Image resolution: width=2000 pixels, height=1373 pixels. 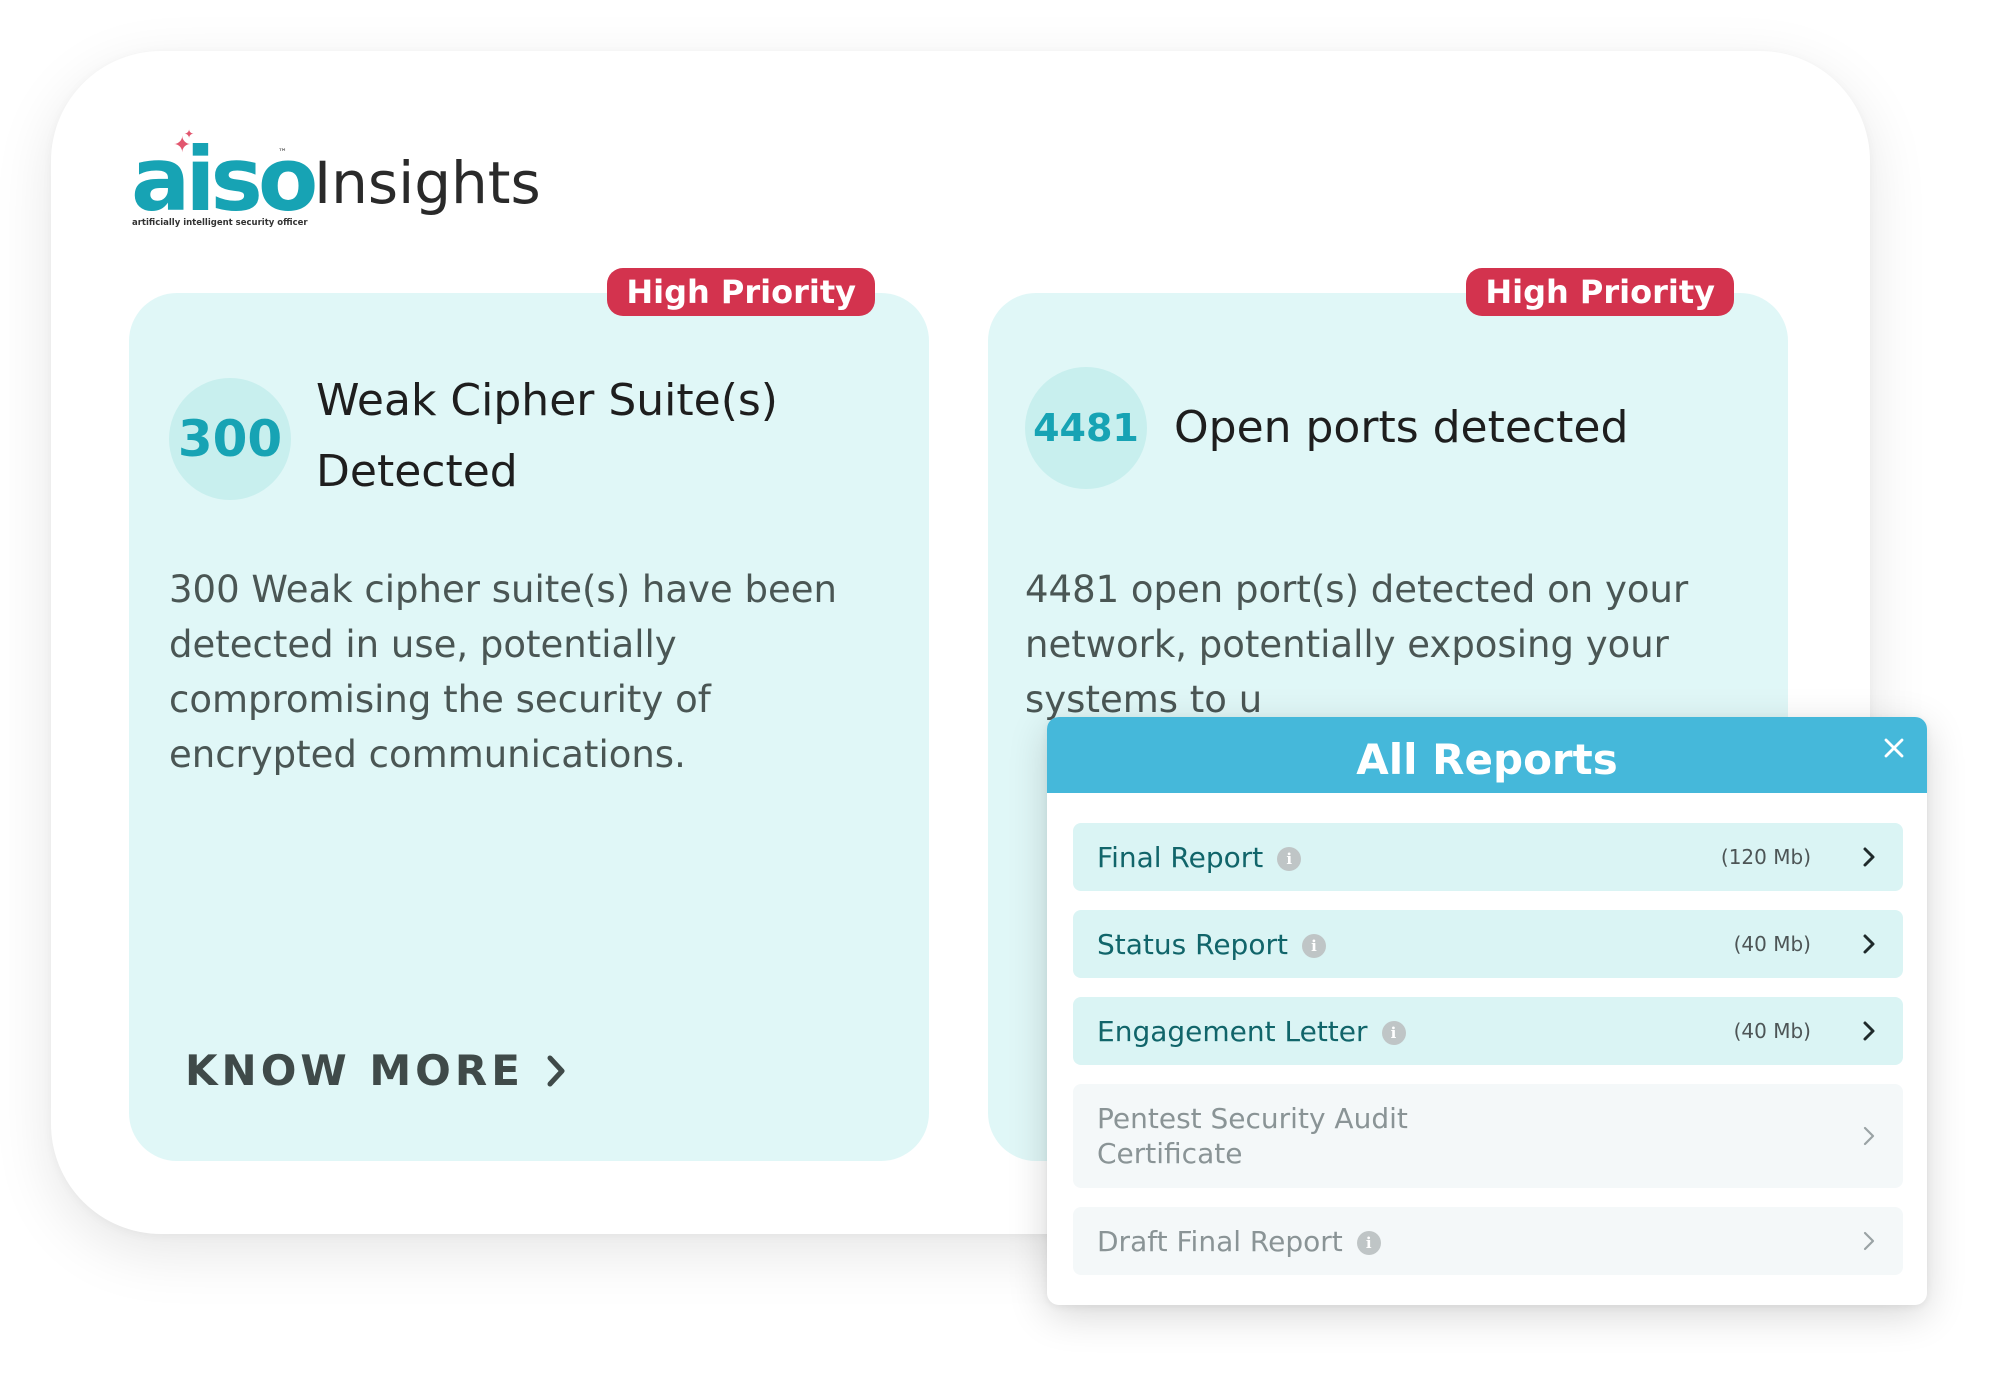 I want to click on report-label: Draft Final Report i, so click(x=1239, y=1241).